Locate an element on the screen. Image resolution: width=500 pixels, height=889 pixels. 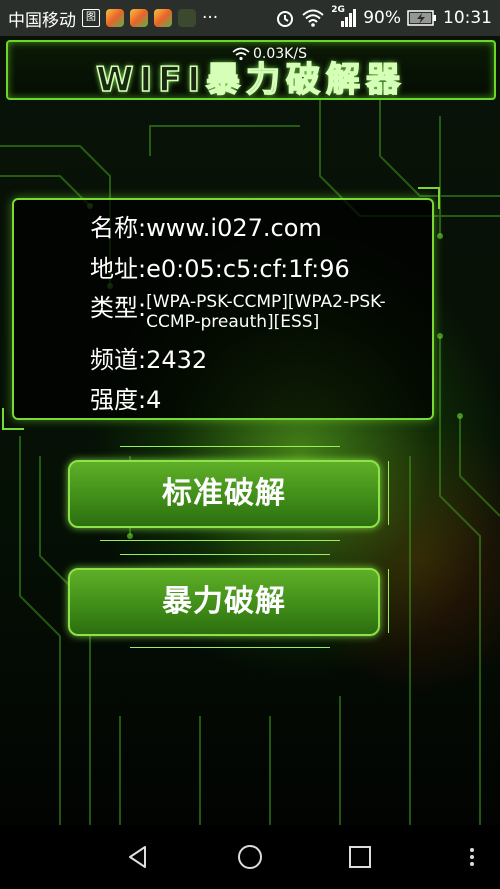
wifi-name-row: 名称:www.i027.com is located at coordinates (206, 225).